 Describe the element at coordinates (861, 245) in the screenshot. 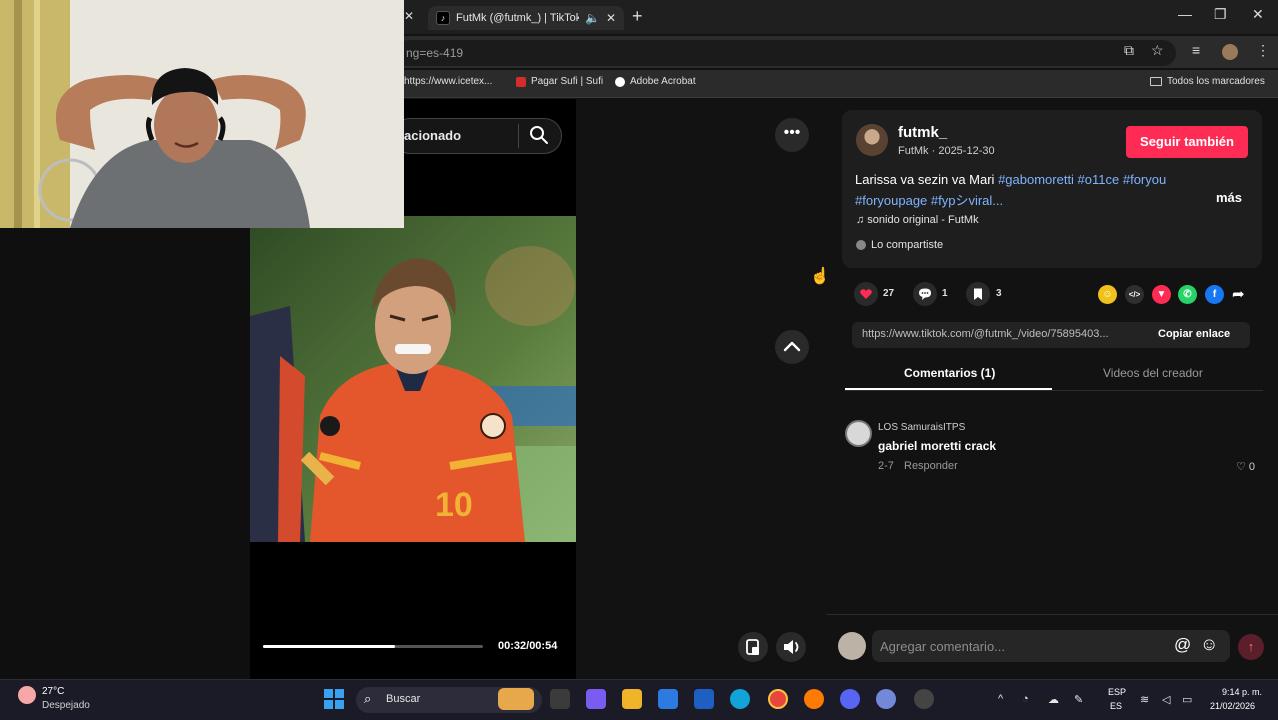

I see `shared-avatar` at that location.